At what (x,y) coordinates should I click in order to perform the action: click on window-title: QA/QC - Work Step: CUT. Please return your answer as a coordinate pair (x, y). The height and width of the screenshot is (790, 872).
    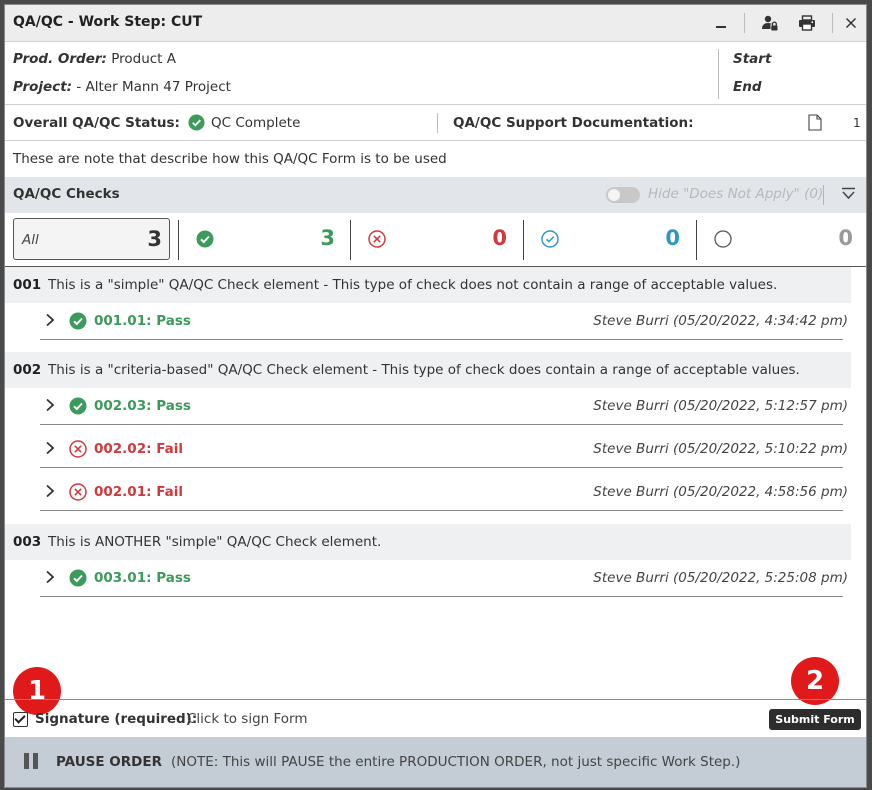
    Looking at the image, I should click on (108, 22).